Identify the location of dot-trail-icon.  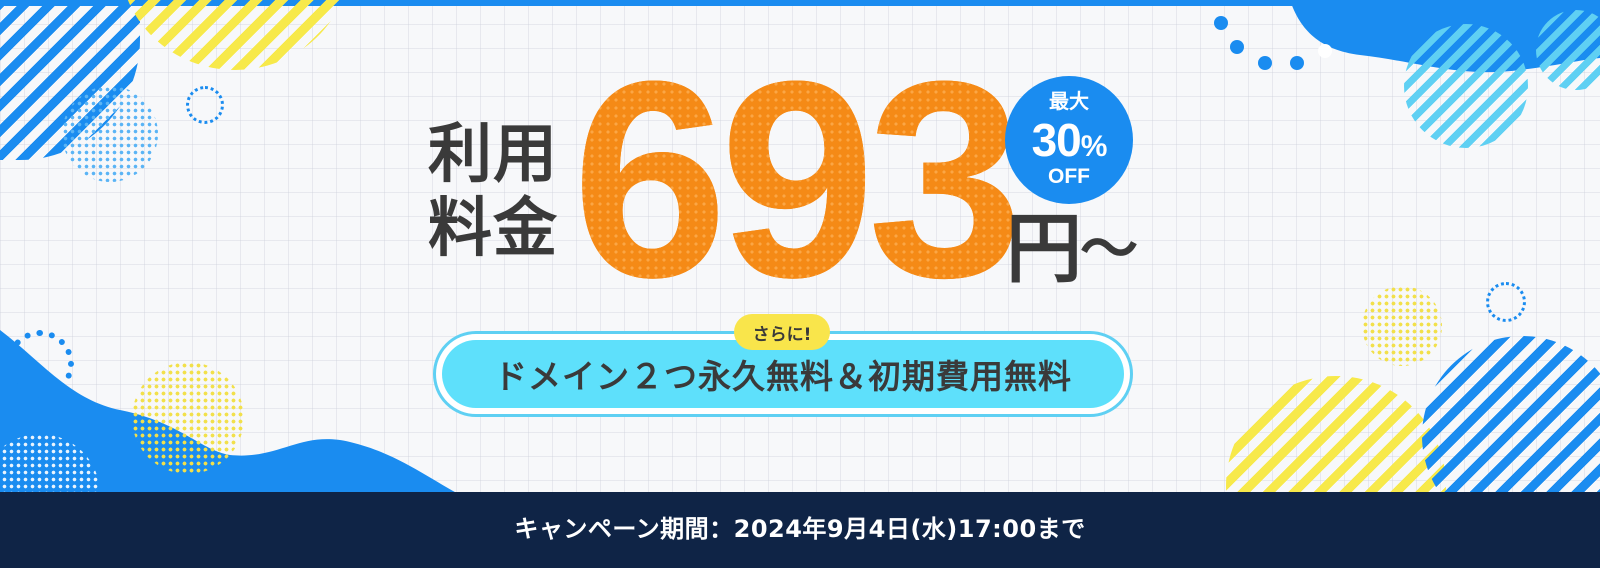
(1277, 44).